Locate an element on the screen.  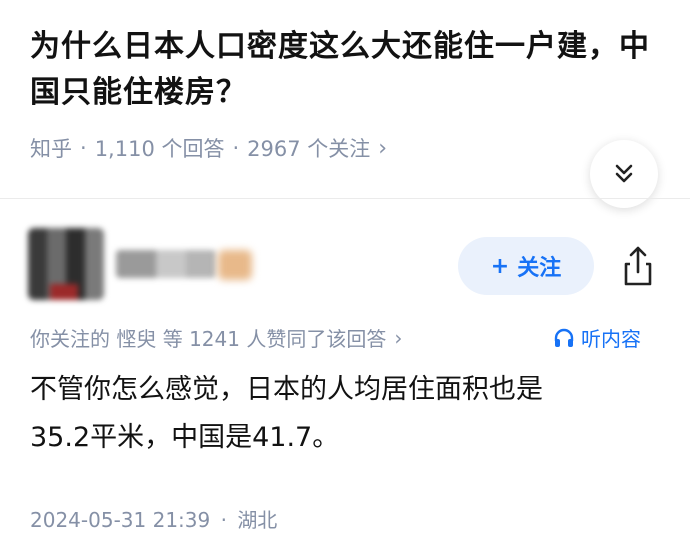
question-source: 知乎 is located at coordinates (51, 149).